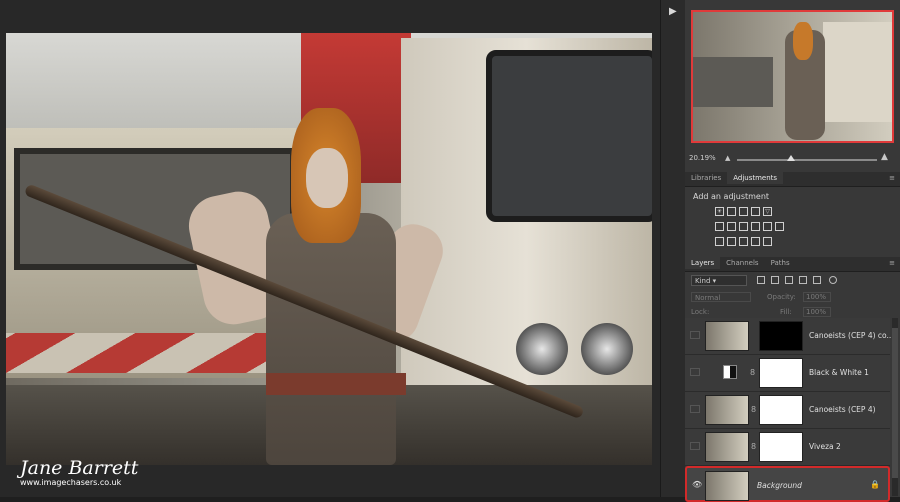 This screenshot has width=900, height=502. I want to click on black-white-adjustment-icon, so click(730, 372).